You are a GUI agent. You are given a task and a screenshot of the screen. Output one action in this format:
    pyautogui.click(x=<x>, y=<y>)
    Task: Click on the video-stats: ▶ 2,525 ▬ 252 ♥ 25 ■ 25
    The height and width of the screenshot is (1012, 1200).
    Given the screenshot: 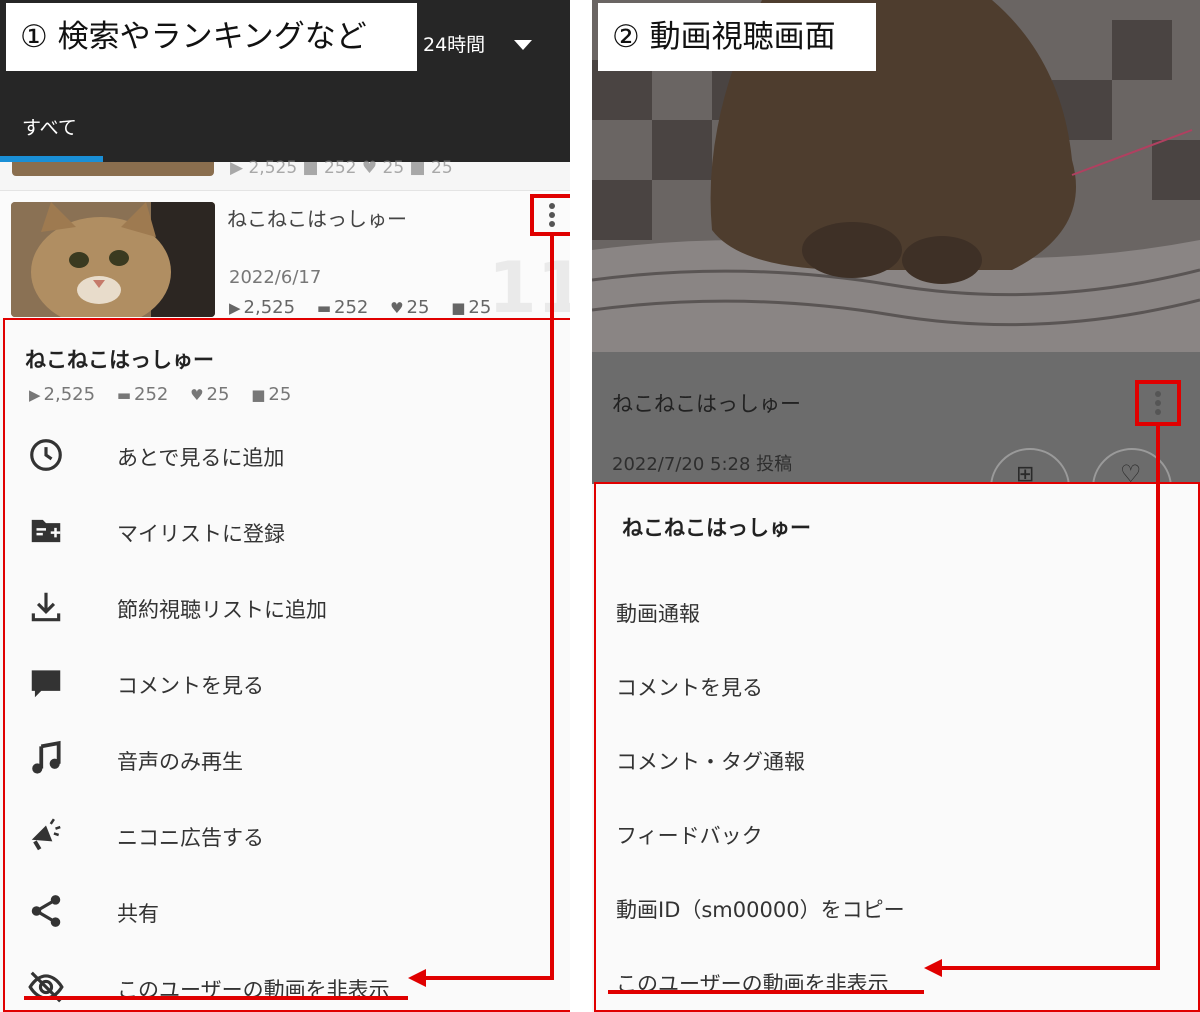 What is the action you would take?
    pyautogui.click(x=368, y=307)
    